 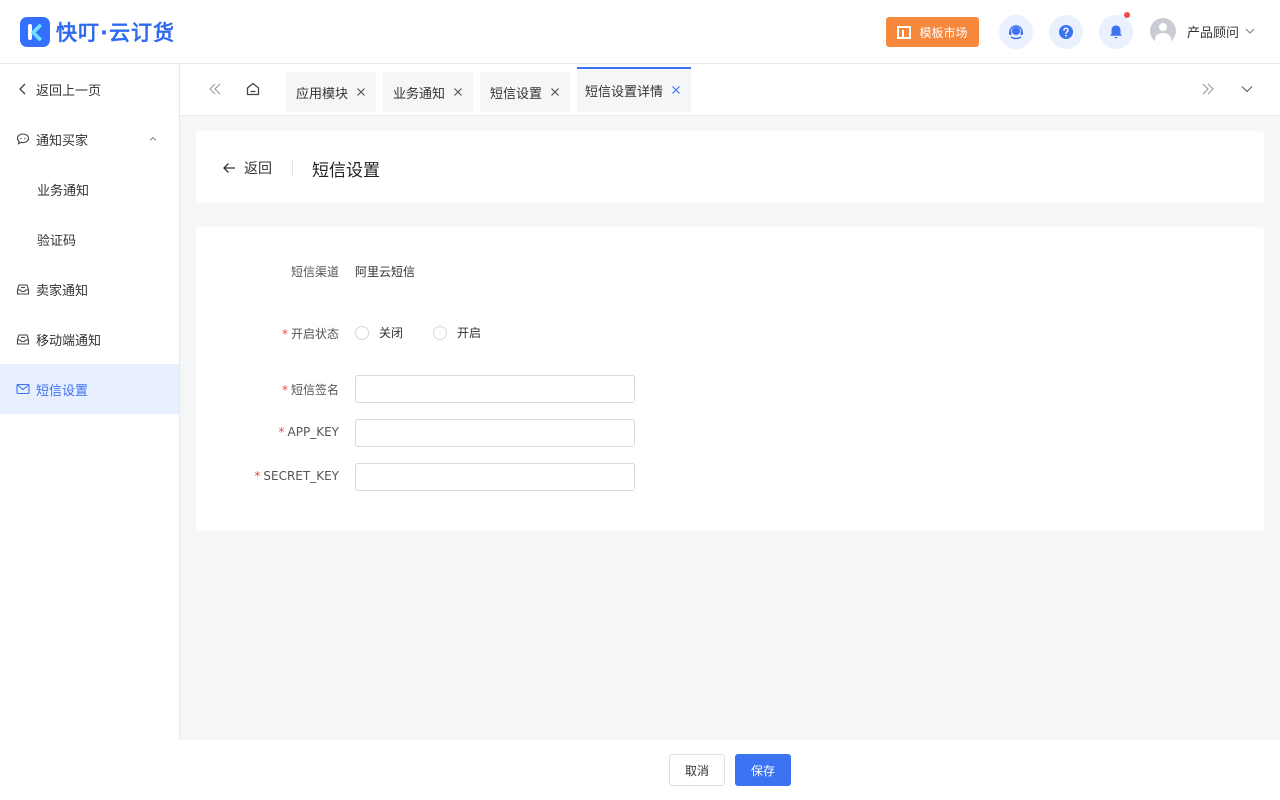 I want to click on sidebar: 返回上一页 通知买家 业务通知 验证码 卖家通知 移动端通知 短信设置, so click(x=90, y=402).